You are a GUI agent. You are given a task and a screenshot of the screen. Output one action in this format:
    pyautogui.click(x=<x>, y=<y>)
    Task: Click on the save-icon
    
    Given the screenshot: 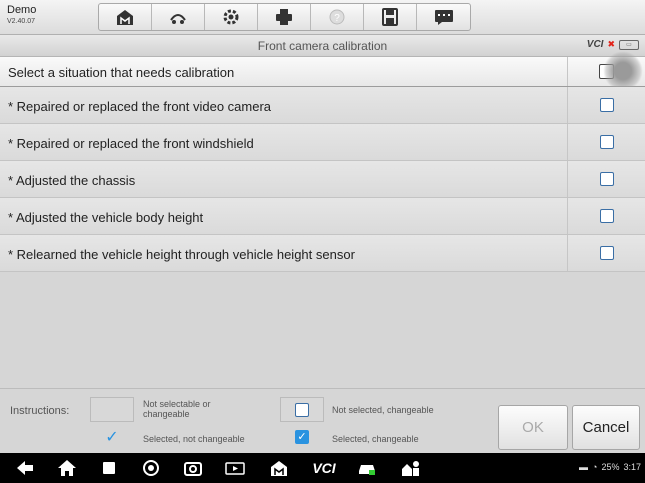 What is the action you would take?
    pyautogui.click(x=390, y=17)
    